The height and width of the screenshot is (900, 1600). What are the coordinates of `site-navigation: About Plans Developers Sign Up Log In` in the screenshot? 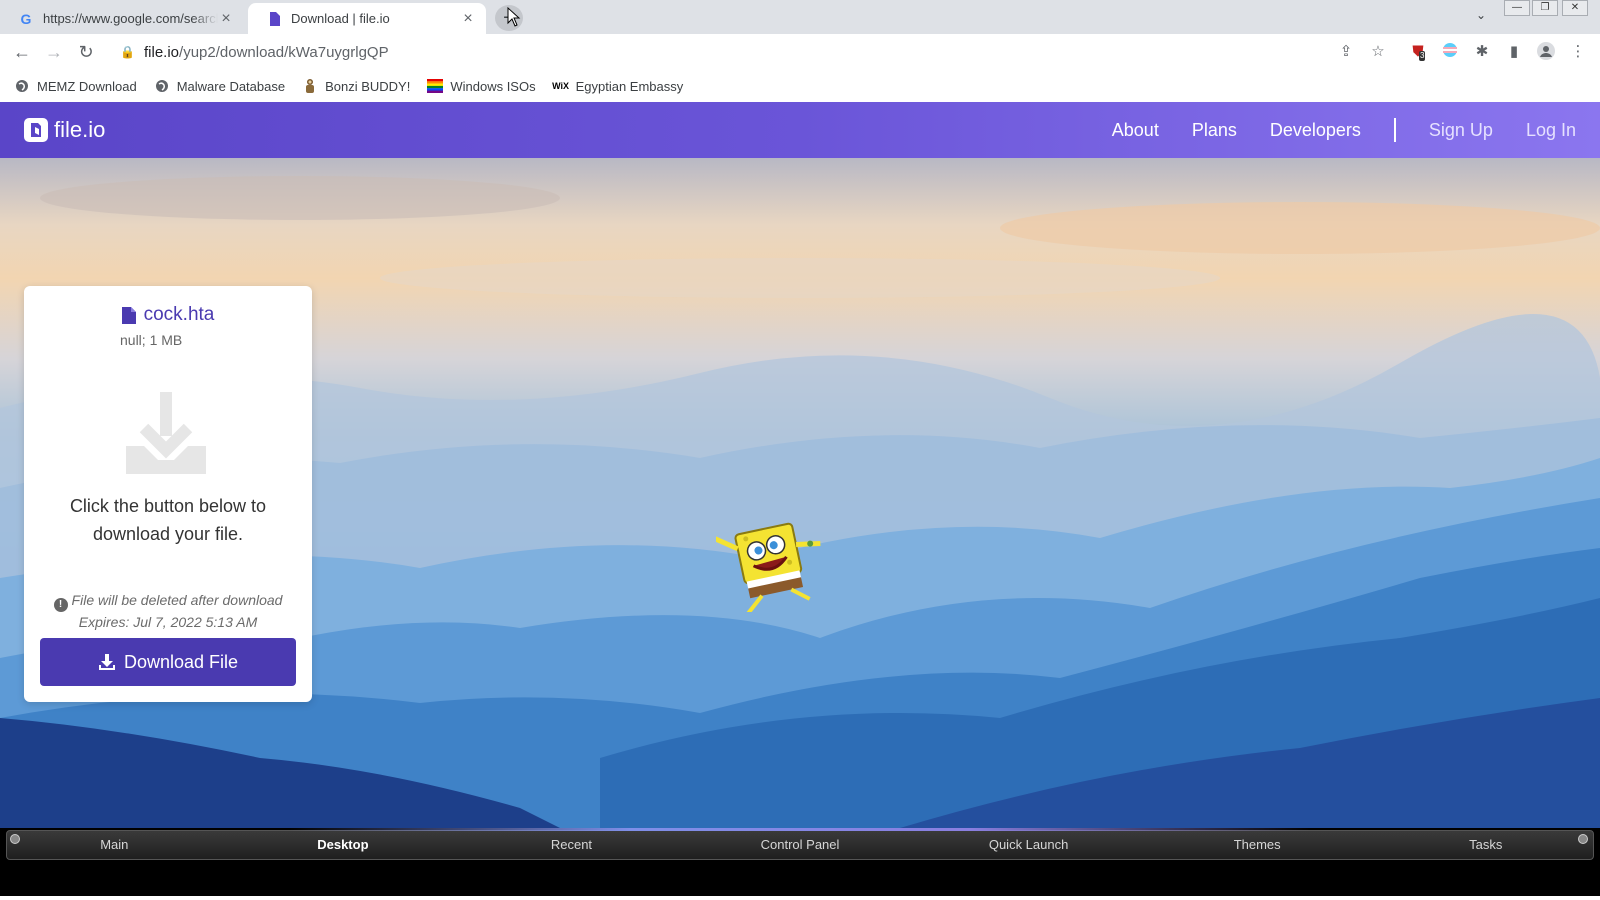 It's located at (1327, 130).